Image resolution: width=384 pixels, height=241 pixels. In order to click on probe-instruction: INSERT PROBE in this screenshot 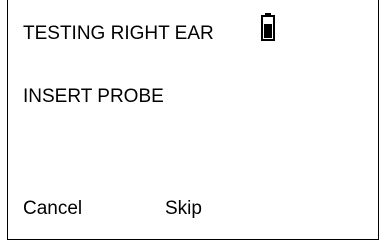, I will do `click(93, 96)`.